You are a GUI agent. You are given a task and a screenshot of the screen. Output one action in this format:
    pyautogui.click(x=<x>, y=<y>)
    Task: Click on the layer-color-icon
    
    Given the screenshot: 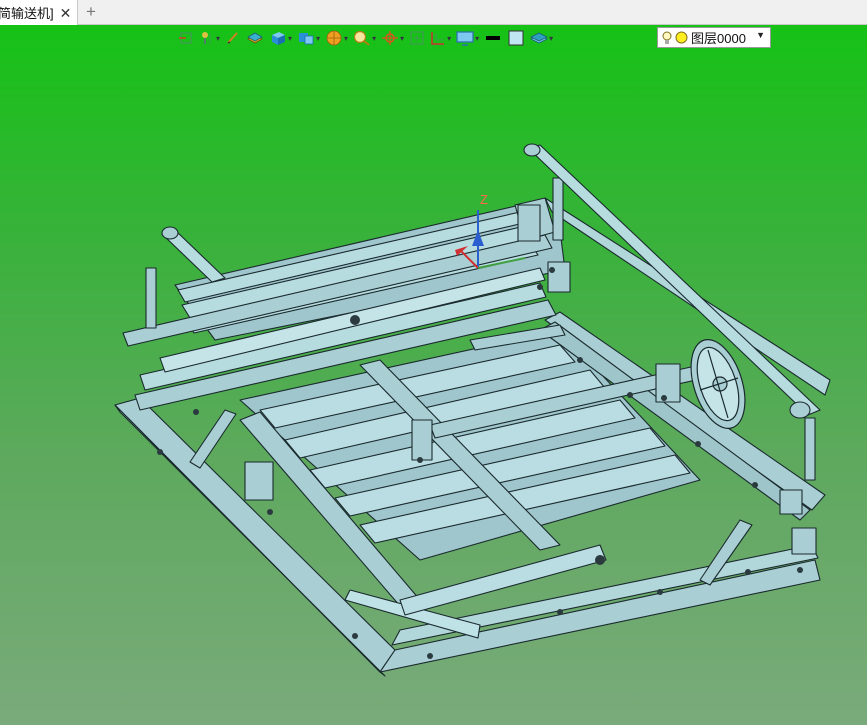 What is the action you would take?
    pyautogui.click(x=681, y=37)
    